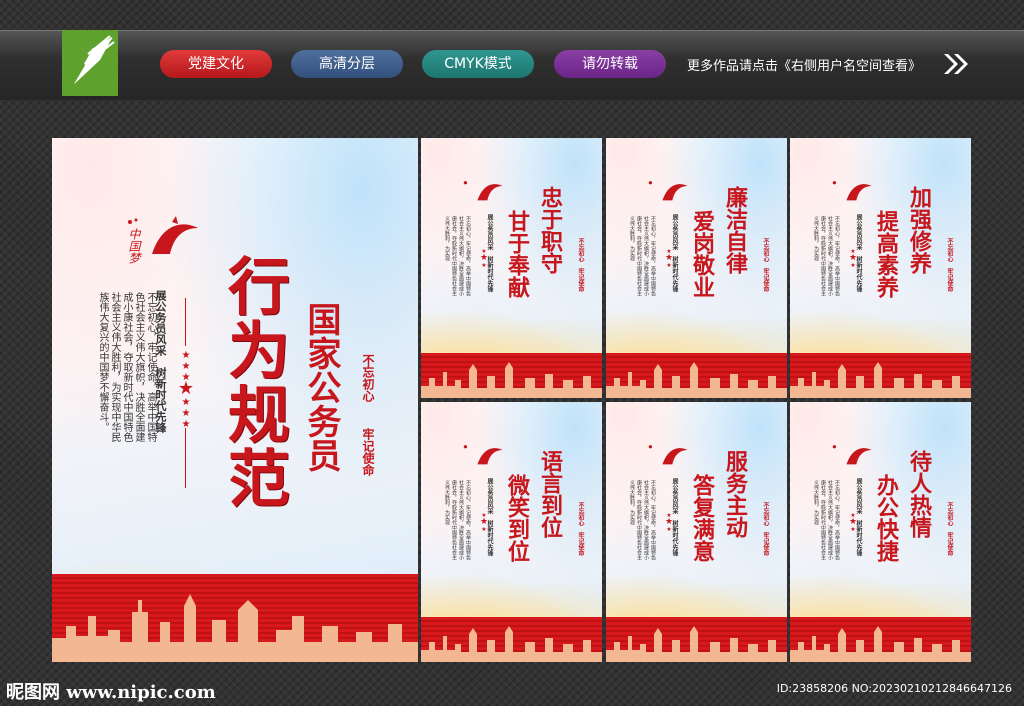  Describe the element at coordinates (134, 246) in the screenshot. I see `emblem-text: 中国梦` at that location.